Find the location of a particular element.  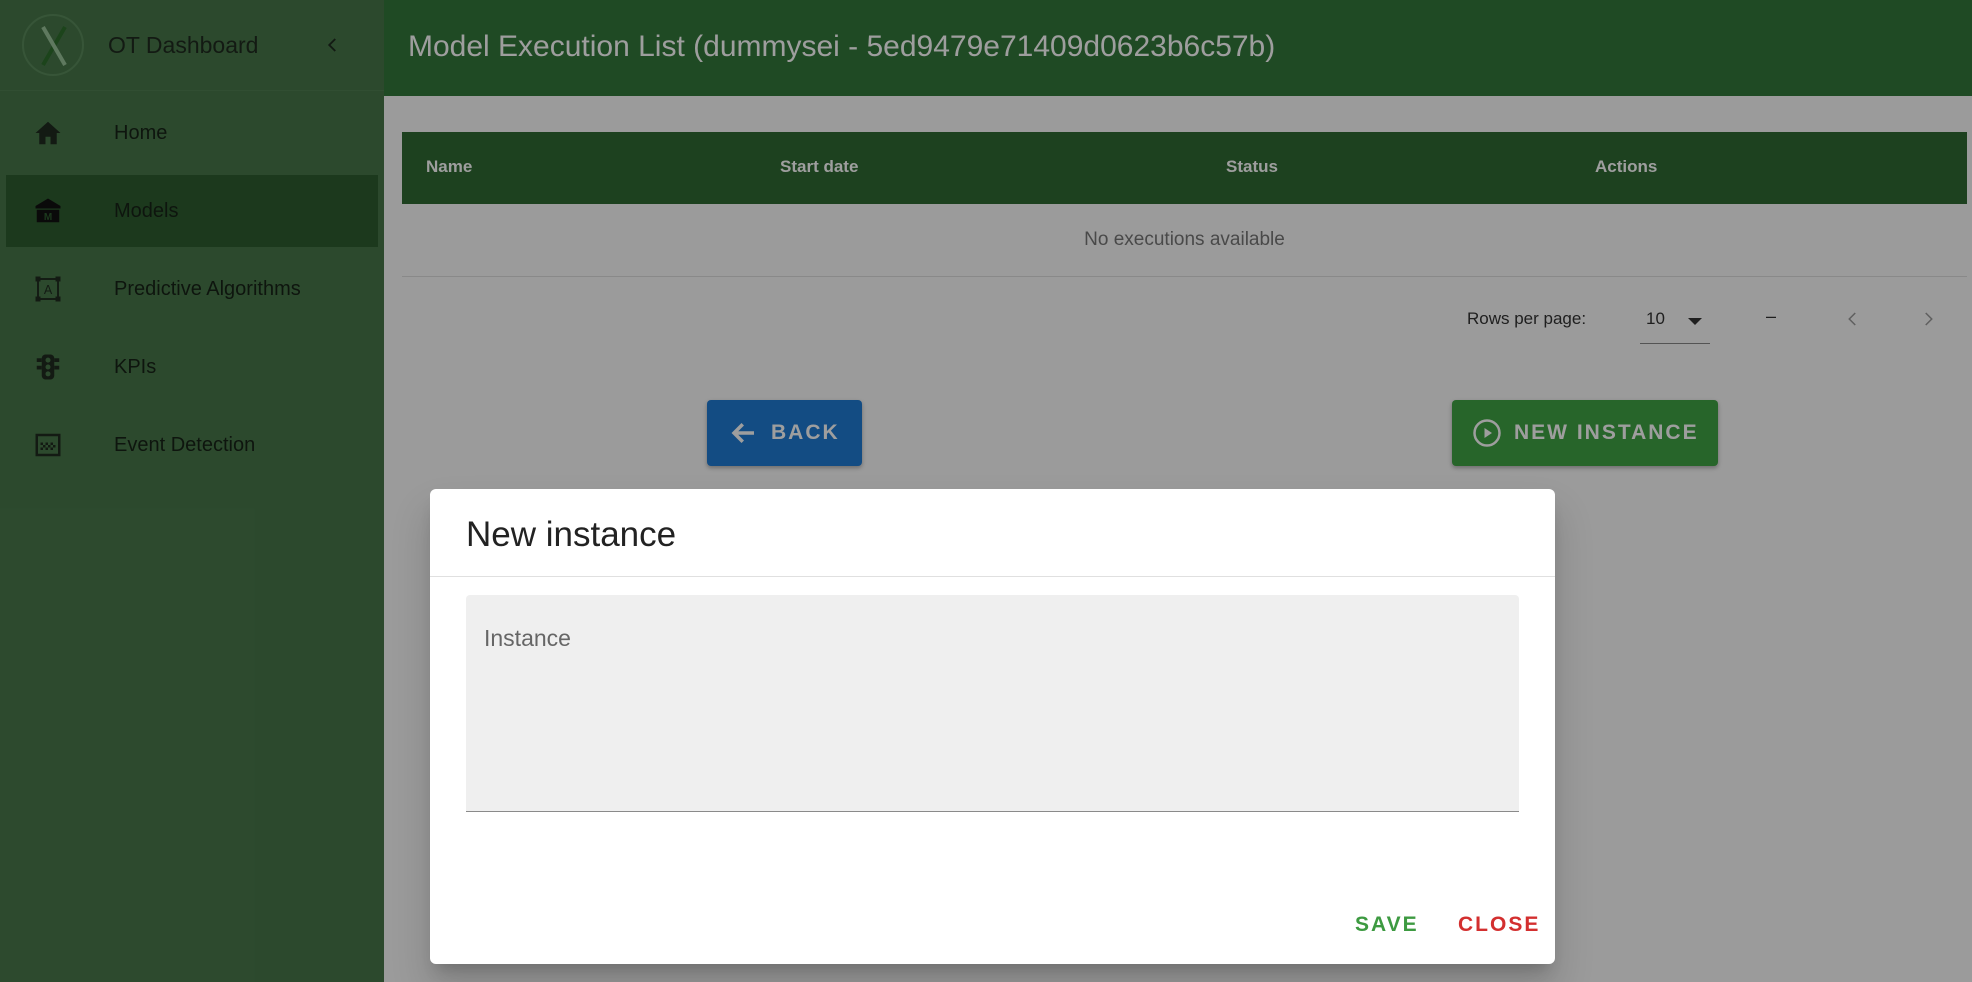

instance-field-label: Instance is located at coordinates (527, 638).